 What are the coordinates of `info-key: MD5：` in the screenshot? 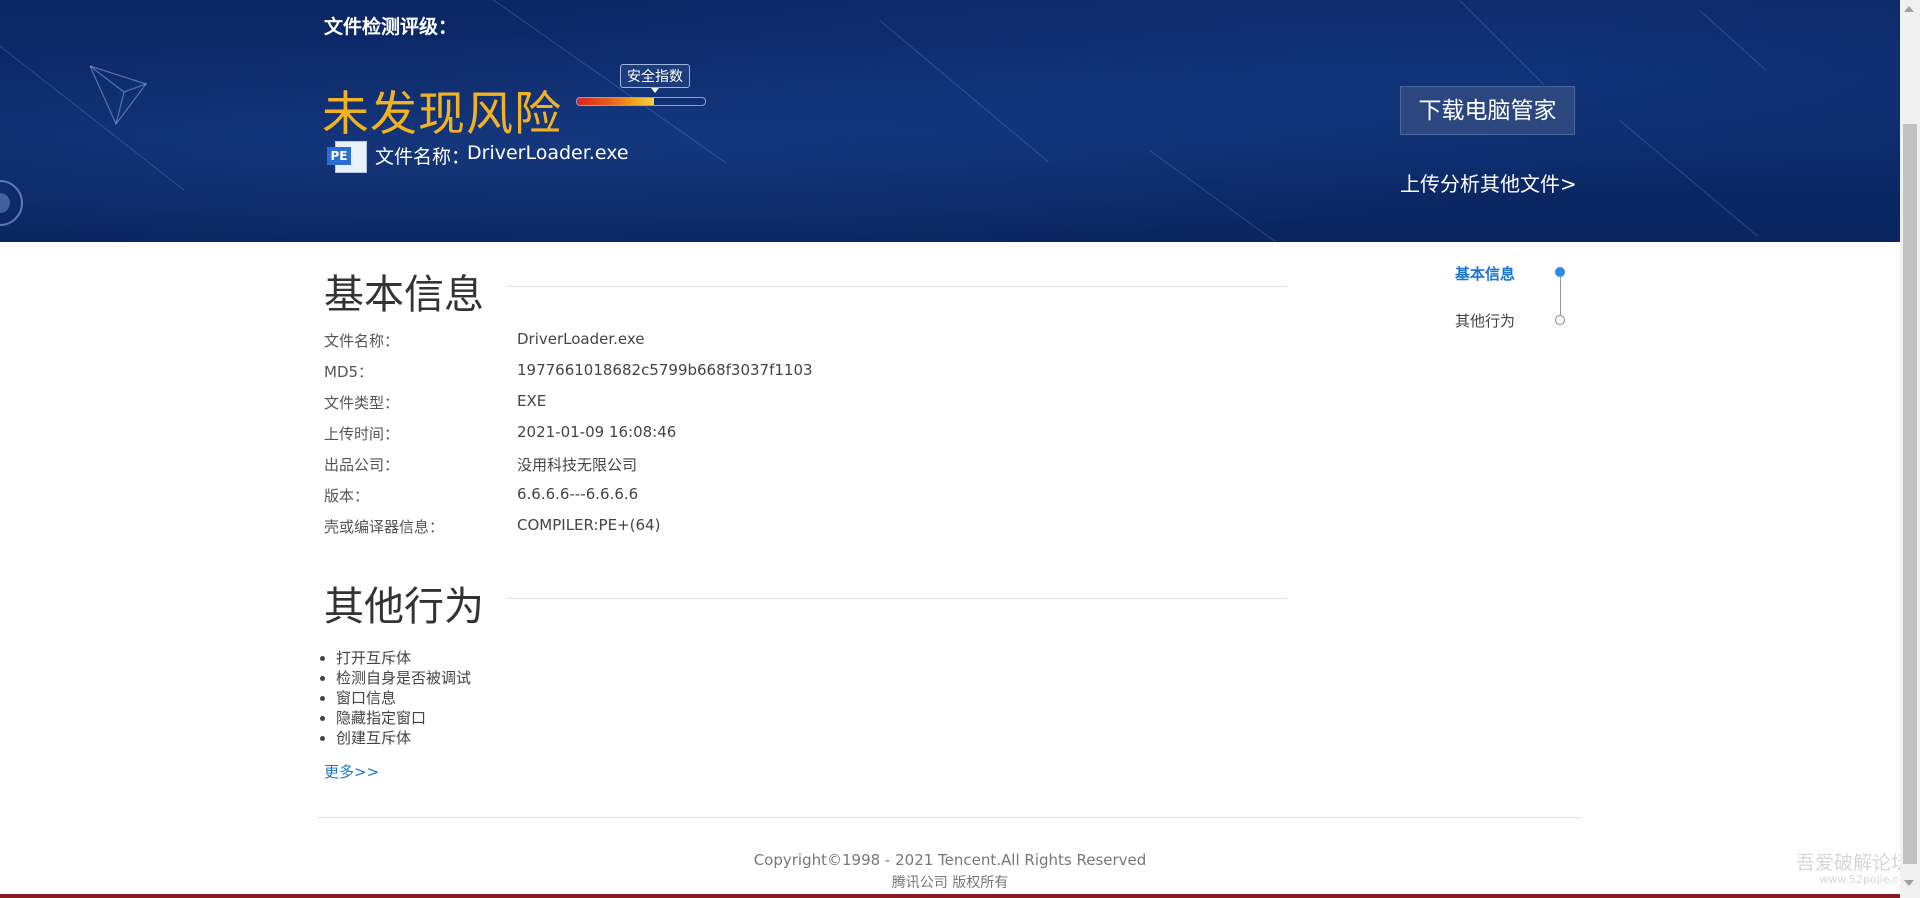 It's located at (349, 372).